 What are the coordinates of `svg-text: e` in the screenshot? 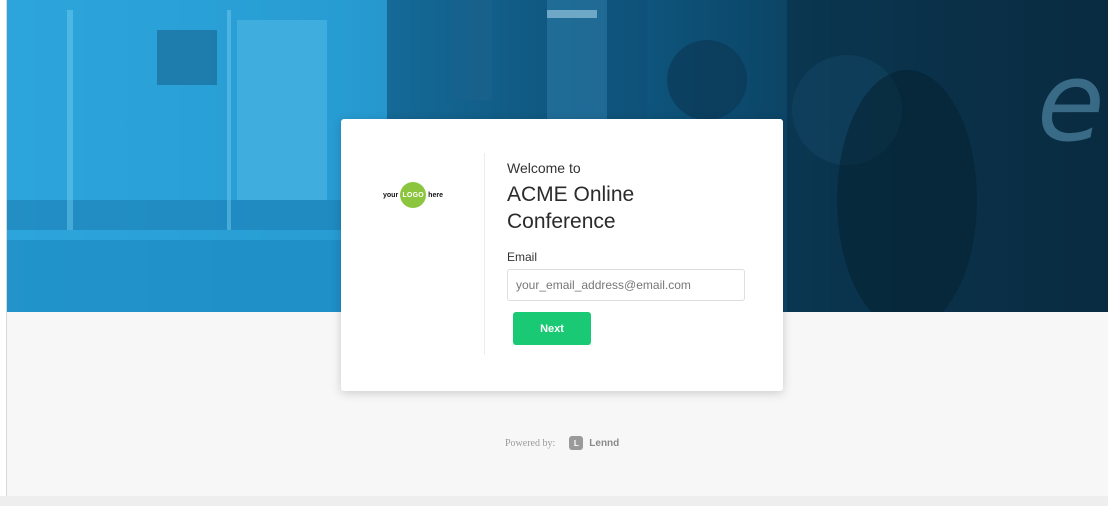 It's located at (1071, 102).